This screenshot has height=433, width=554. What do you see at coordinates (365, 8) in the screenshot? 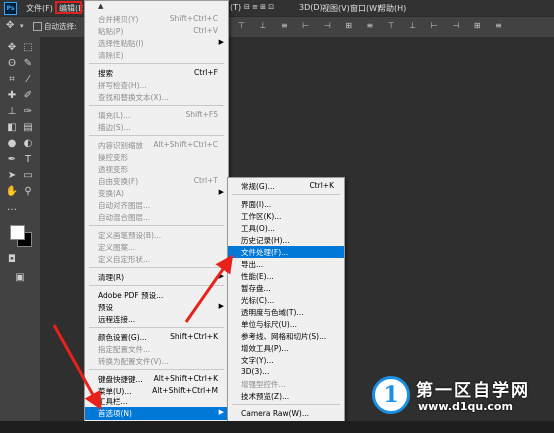
I see `menu-window: 窗口(W)` at bounding box center [365, 8].